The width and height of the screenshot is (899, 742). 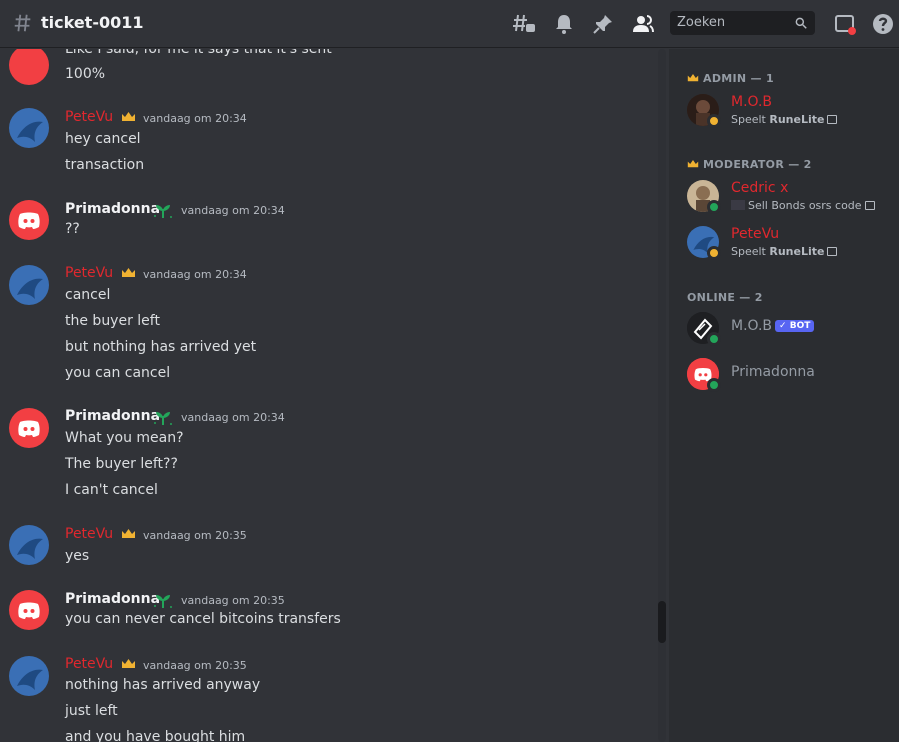 I want to click on bot-badge: ✓ BOT, so click(x=795, y=326).